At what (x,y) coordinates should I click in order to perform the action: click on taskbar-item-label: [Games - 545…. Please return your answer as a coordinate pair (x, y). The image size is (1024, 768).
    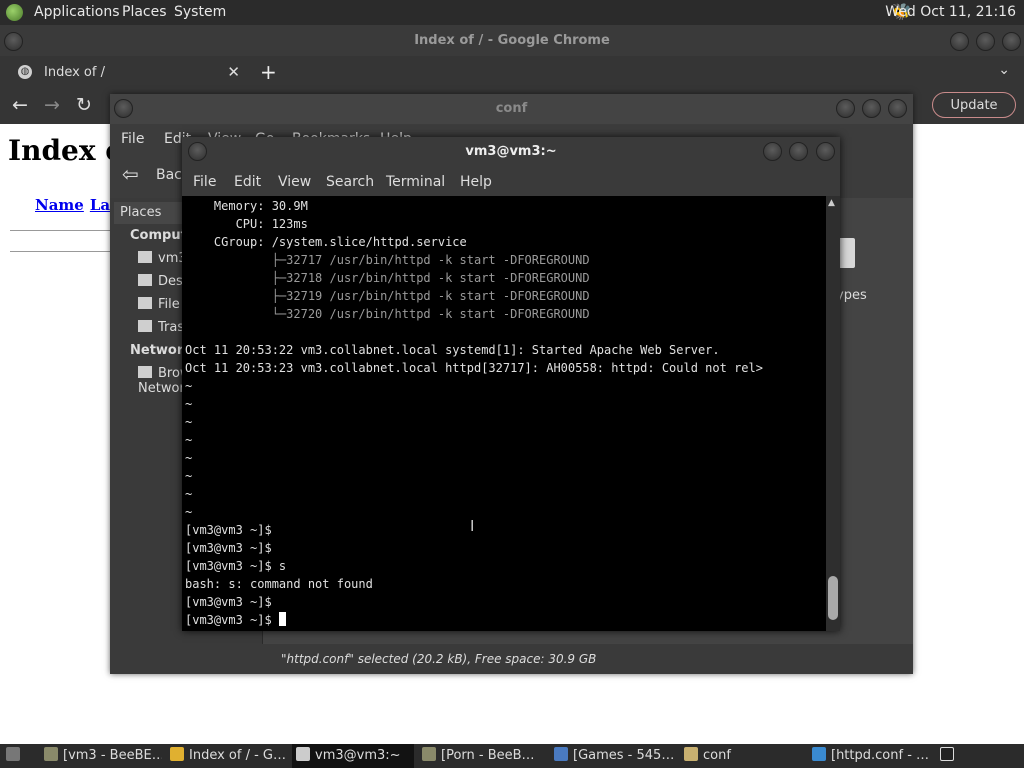
    Looking at the image, I should click on (623, 755).